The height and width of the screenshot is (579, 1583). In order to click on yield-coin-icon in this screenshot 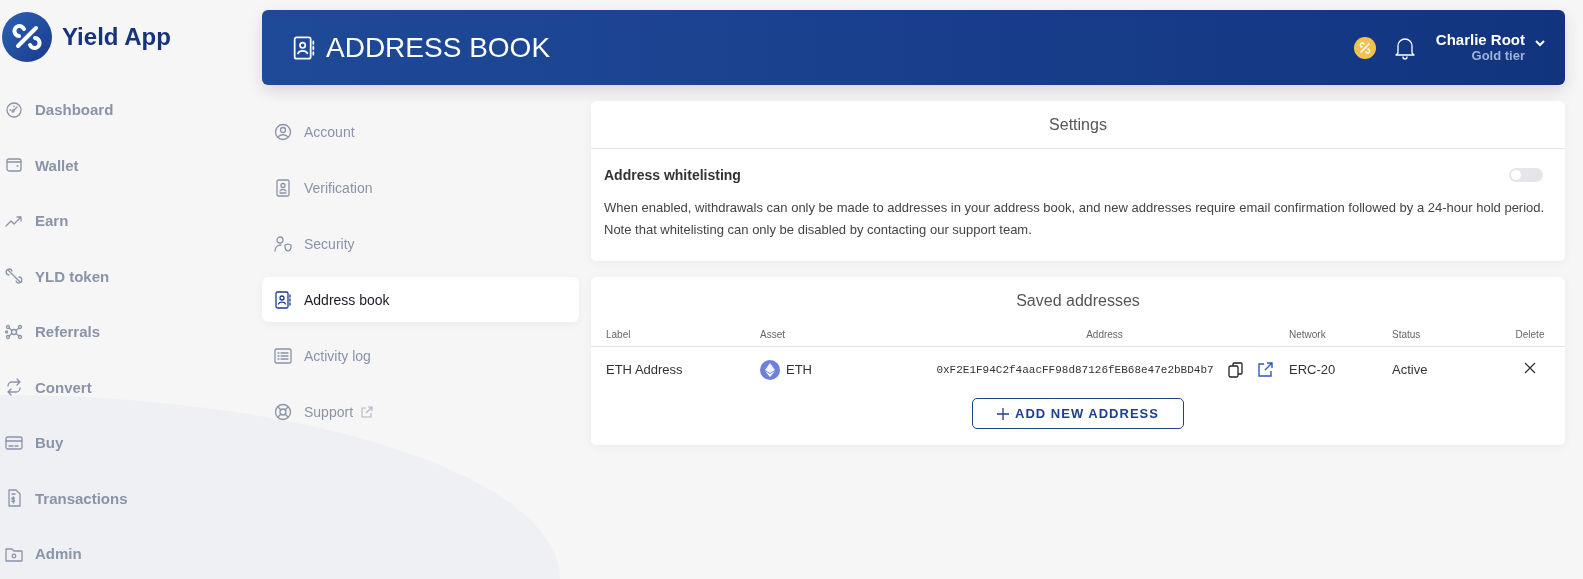, I will do `click(1364, 47)`.